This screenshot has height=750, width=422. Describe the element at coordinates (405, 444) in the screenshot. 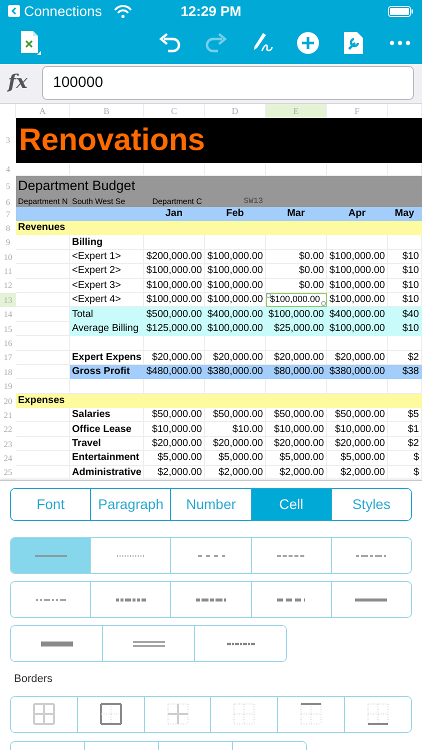

I see `table-cell: $2` at that location.